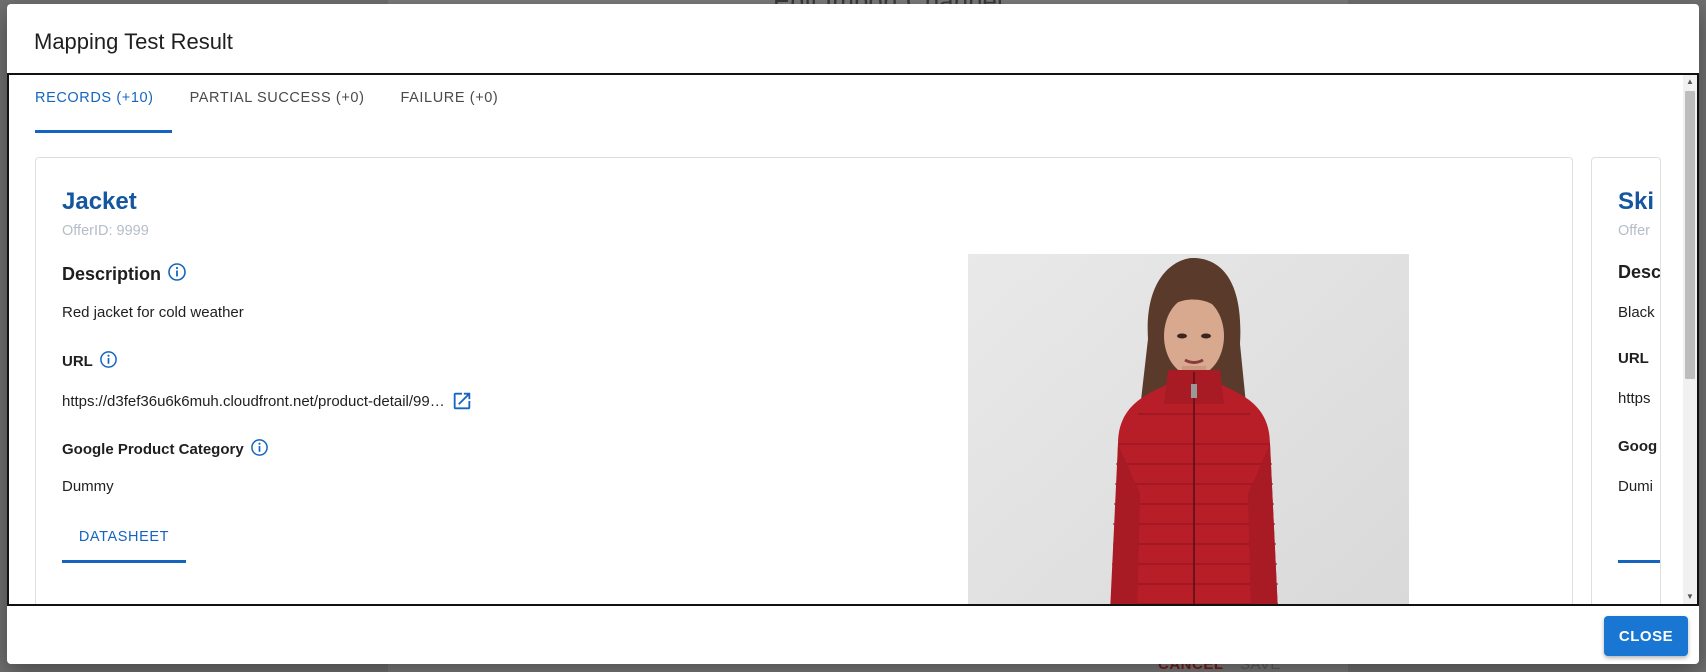 The image size is (1706, 672). Describe the element at coordinates (277, 104) in the screenshot. I see `tab-partial-success: PARTIAL SUCCESS (+0)` at that location.